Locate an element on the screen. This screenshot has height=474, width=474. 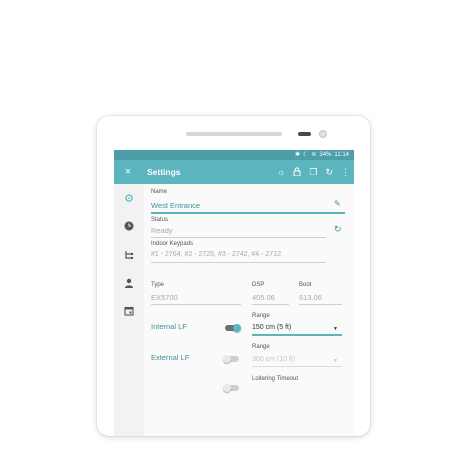
speaker-grille is located at coordinates (234, 134).